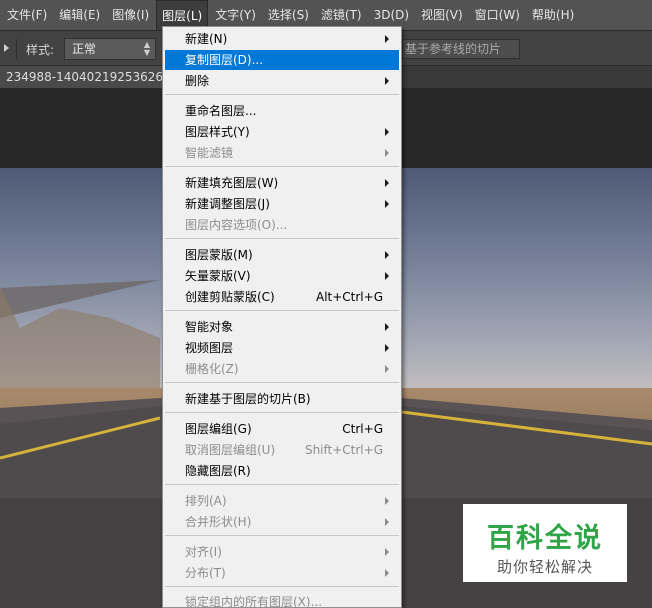 The width and height of the screenshot is (652, 608). Describe the element at coordinates (130, 15) in the screenshot. I see `menu-image: 图像(I)` at that location.